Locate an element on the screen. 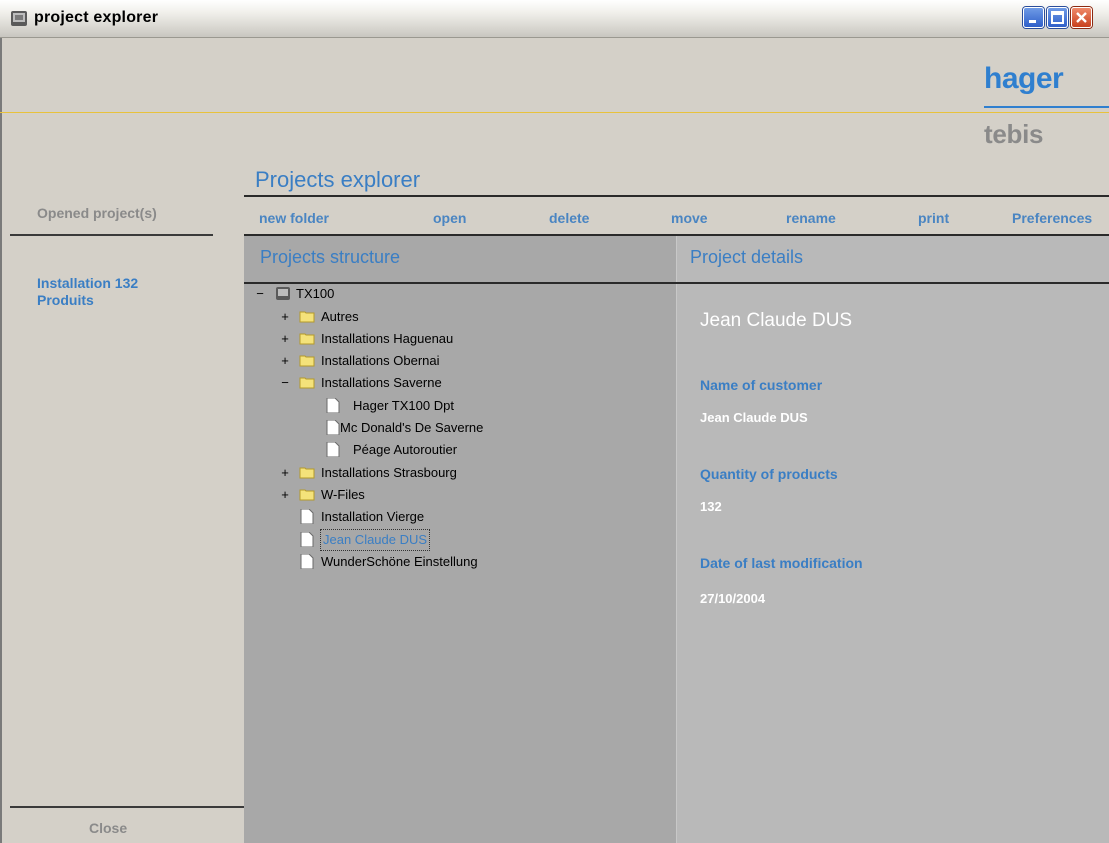 This screenshot has height=843, width=1109. new-folder-button: new folder is located at coordinates (294, 218).